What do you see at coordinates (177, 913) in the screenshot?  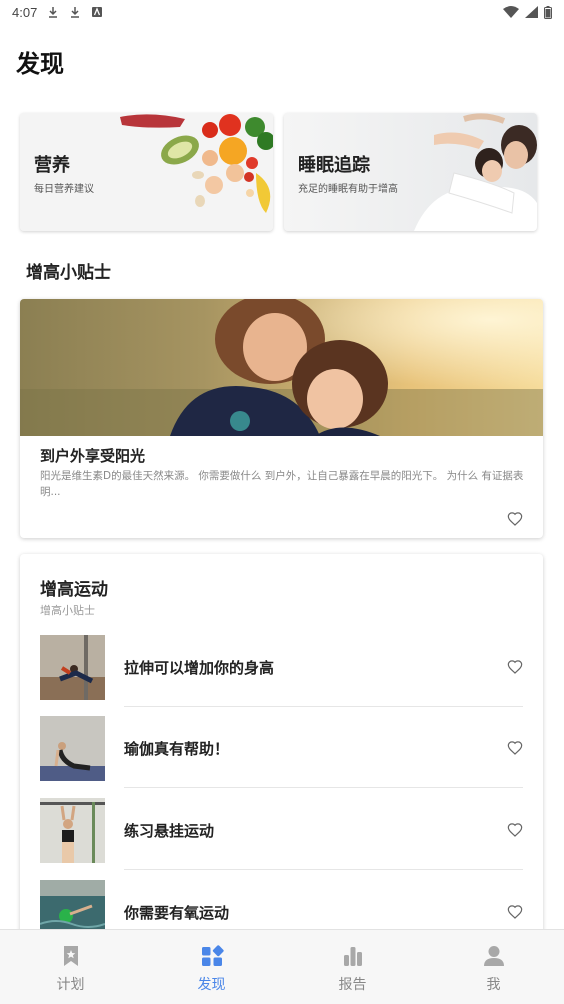 I see `exercise-item-label: 你需要有氧运动` at bounding box center [177, 913].